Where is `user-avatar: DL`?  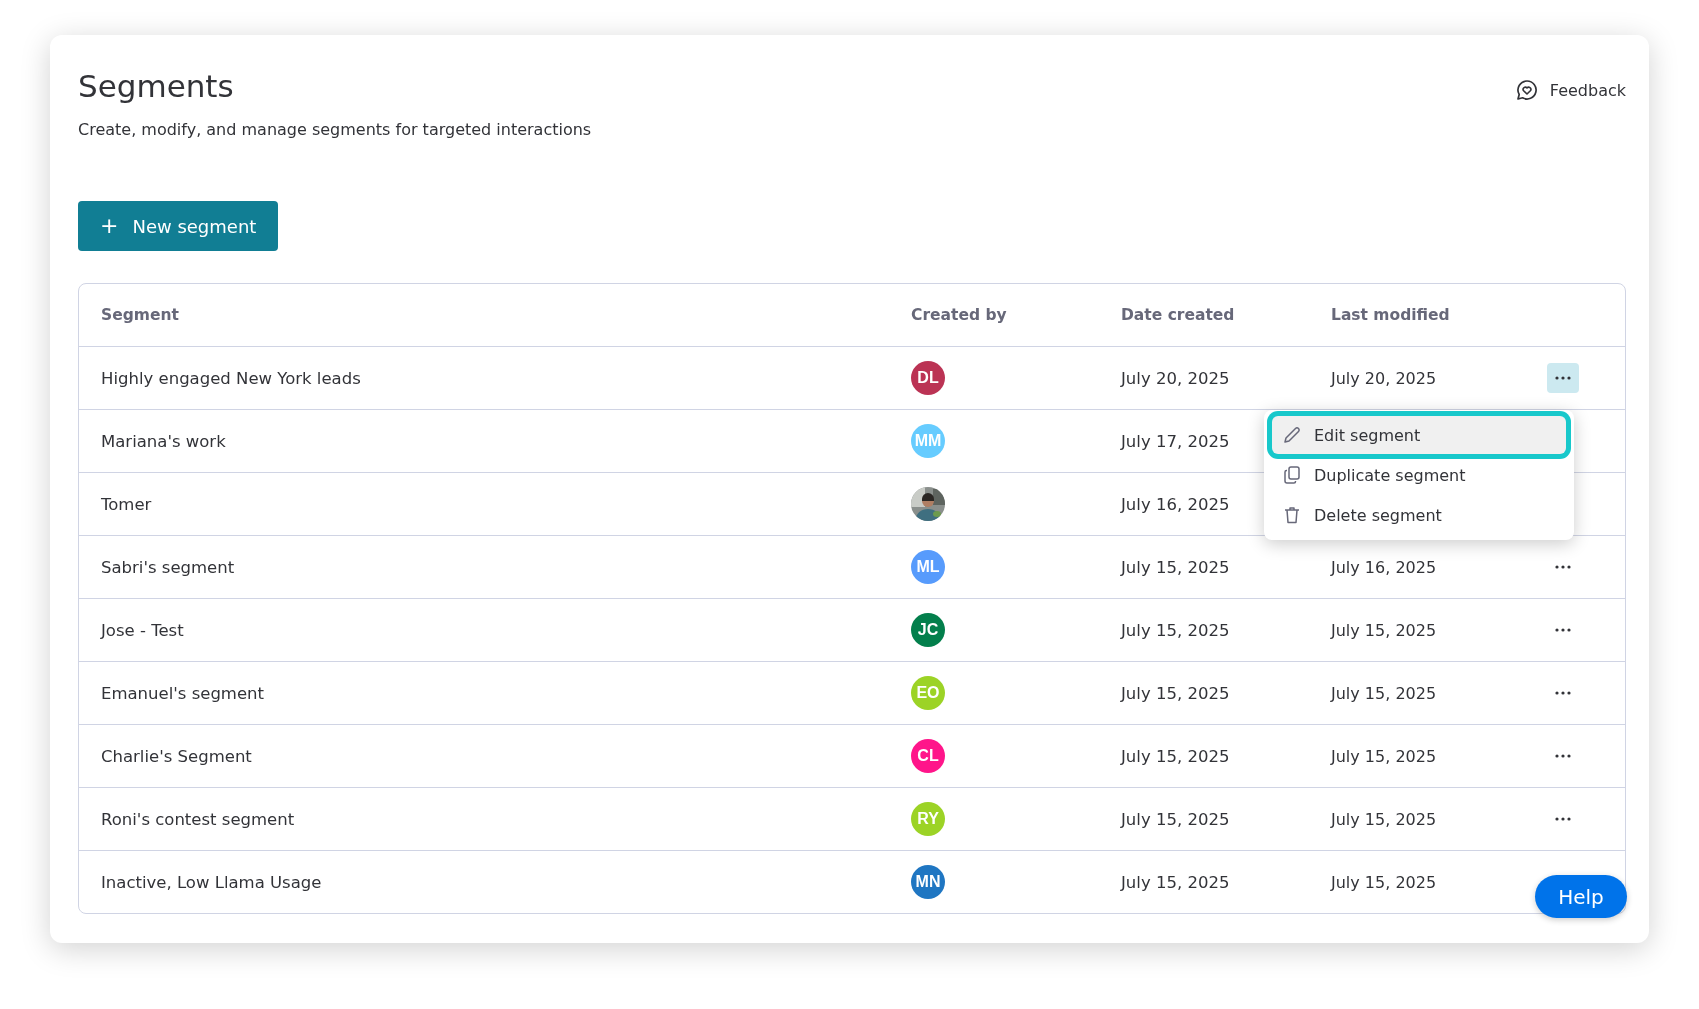 user-avatar: DL is located at coordinates (928, 378).